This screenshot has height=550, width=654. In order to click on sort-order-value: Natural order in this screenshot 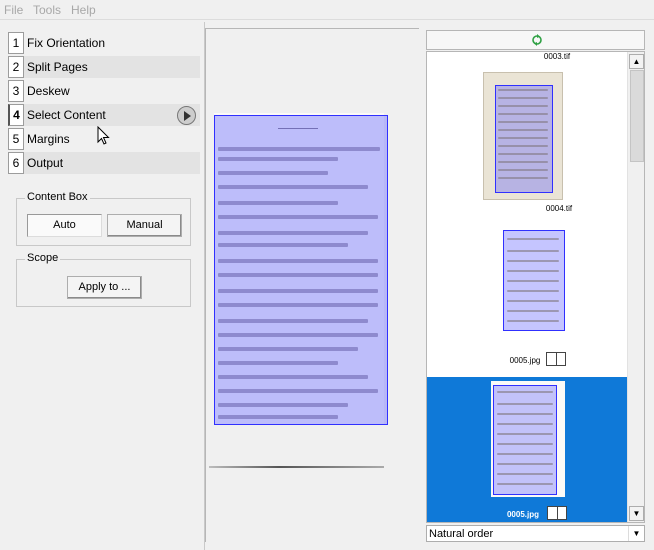, I will do `click(461, 534)`.